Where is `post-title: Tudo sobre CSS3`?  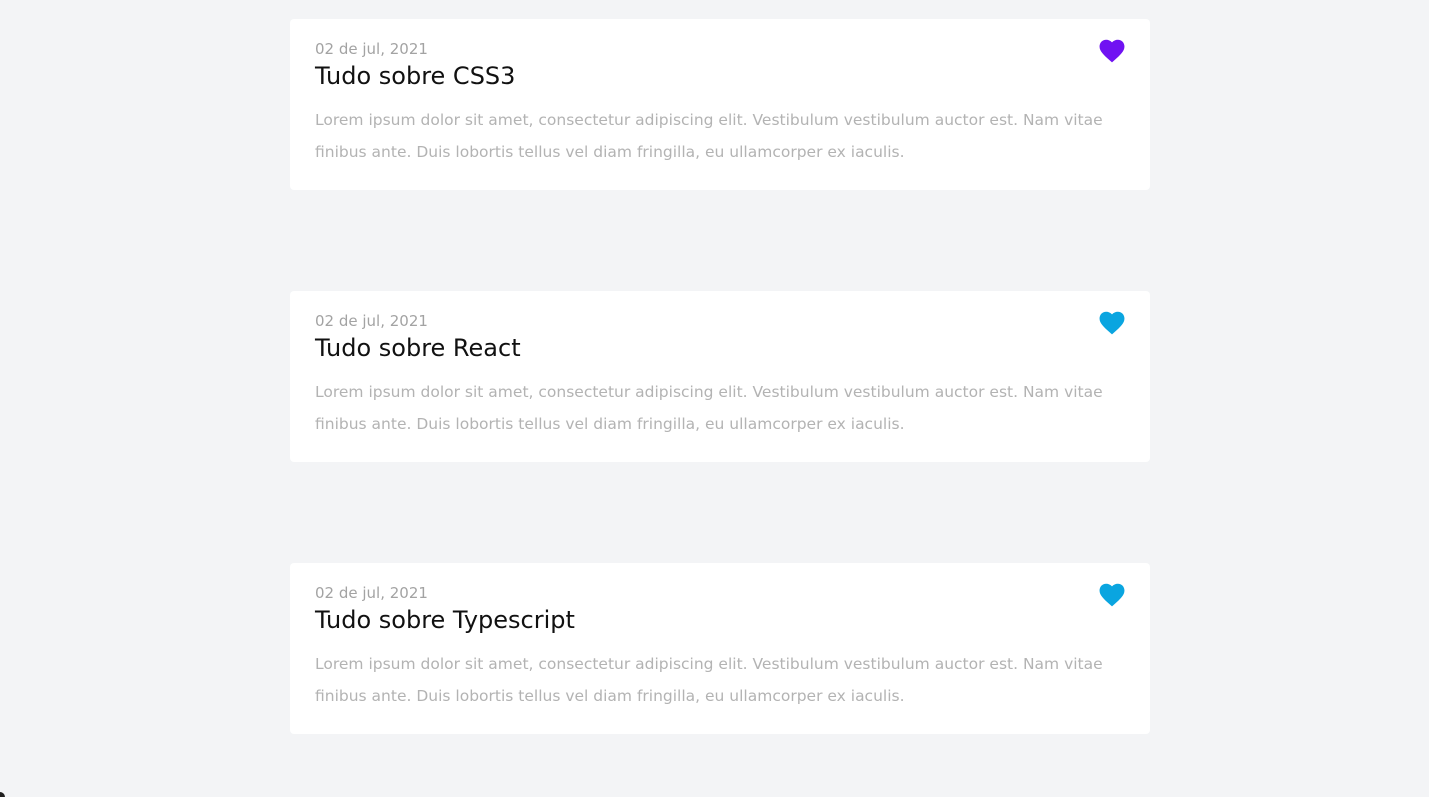
post-title: Tudo sobre CSS3 is located at coordinates (720, 76).